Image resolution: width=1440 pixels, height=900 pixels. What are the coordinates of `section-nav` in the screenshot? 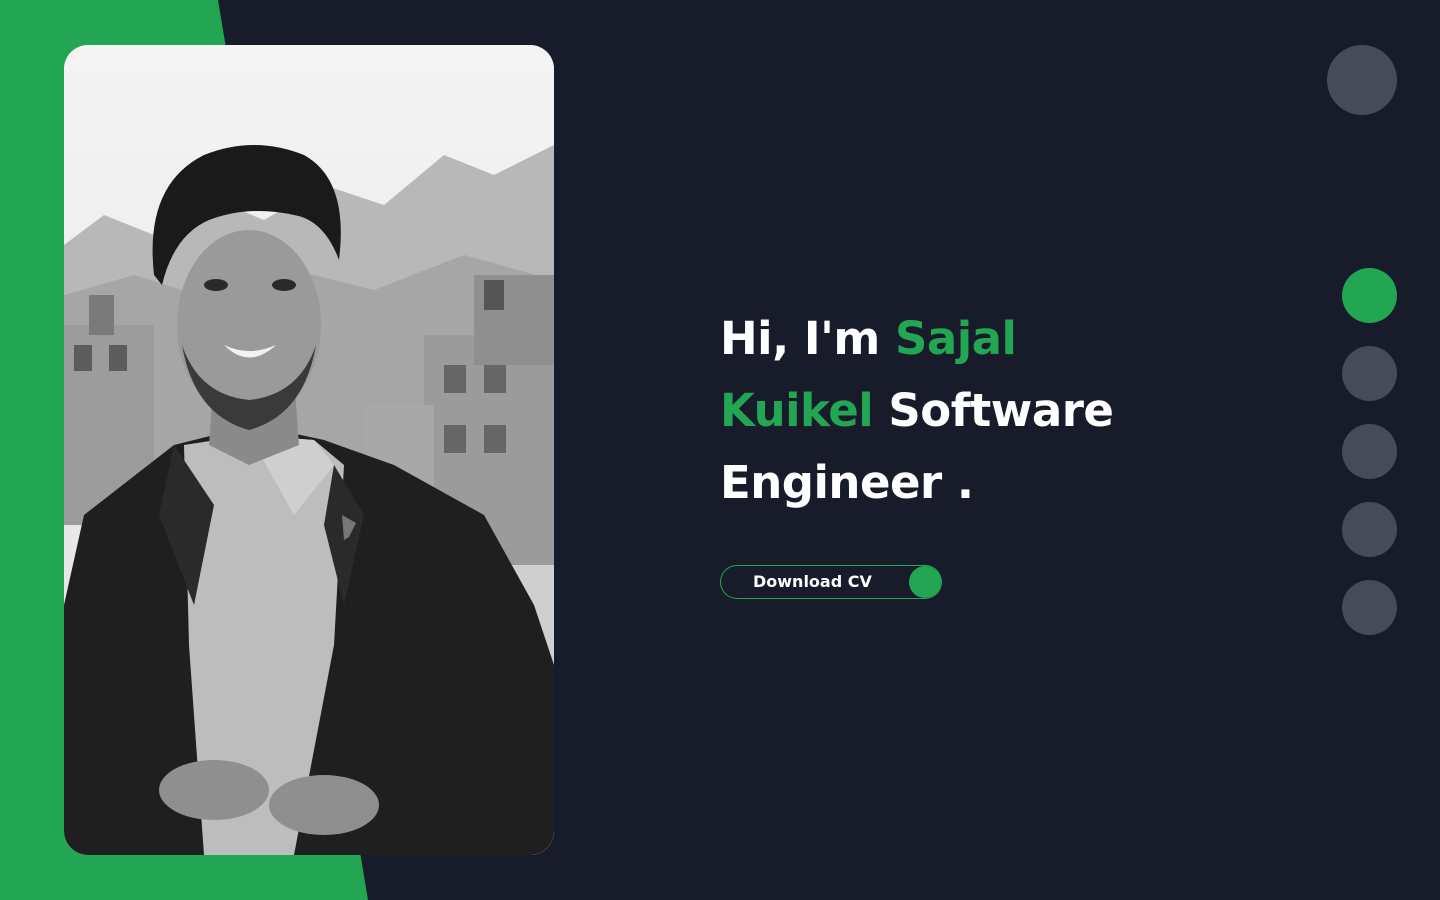 It's located at (1369, 463).